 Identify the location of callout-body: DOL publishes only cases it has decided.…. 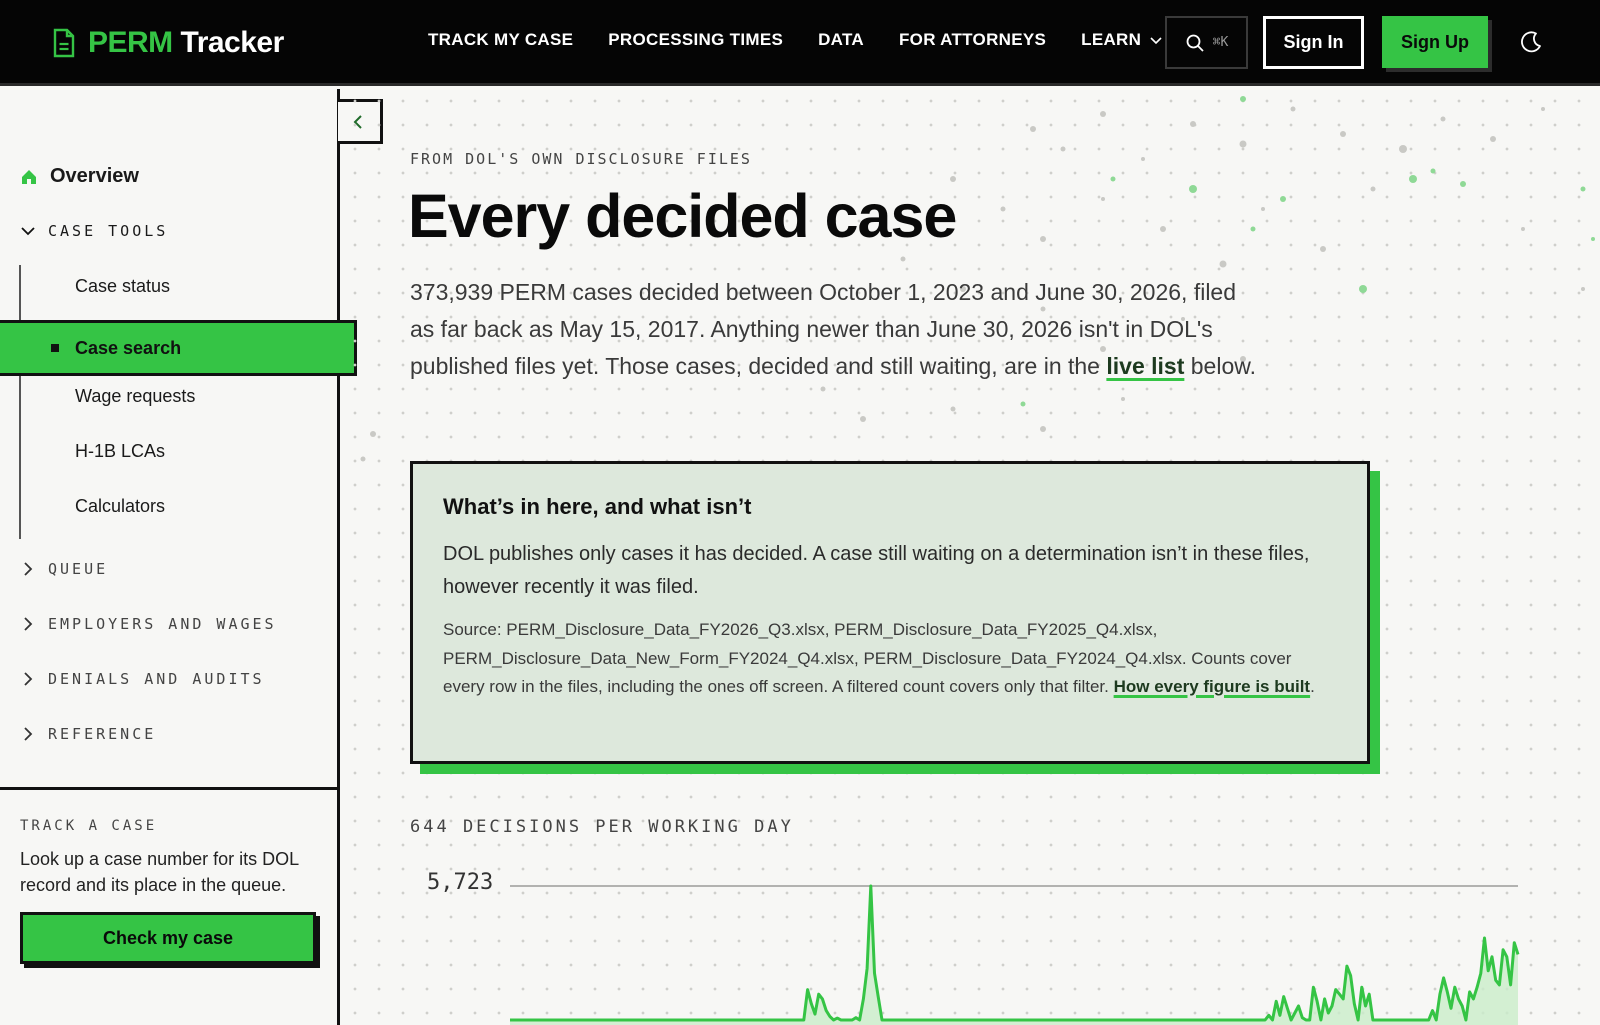
(876, 570).